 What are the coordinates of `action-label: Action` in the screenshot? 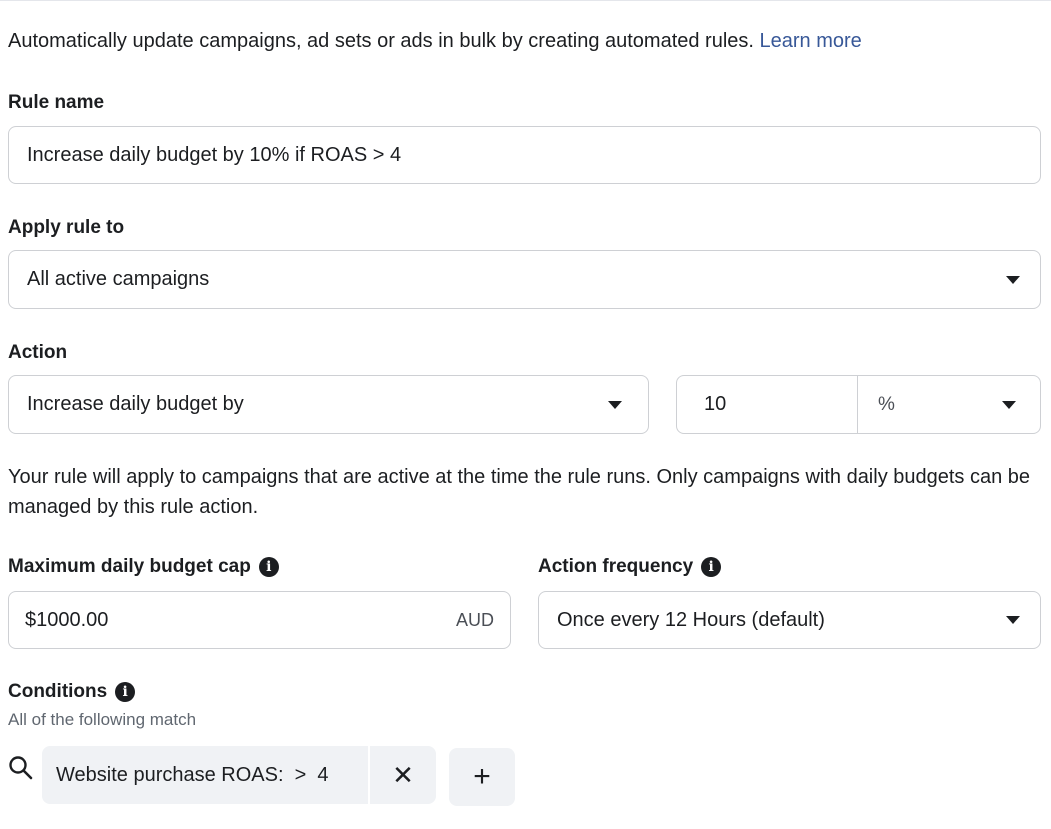 It's located at (37, 353).